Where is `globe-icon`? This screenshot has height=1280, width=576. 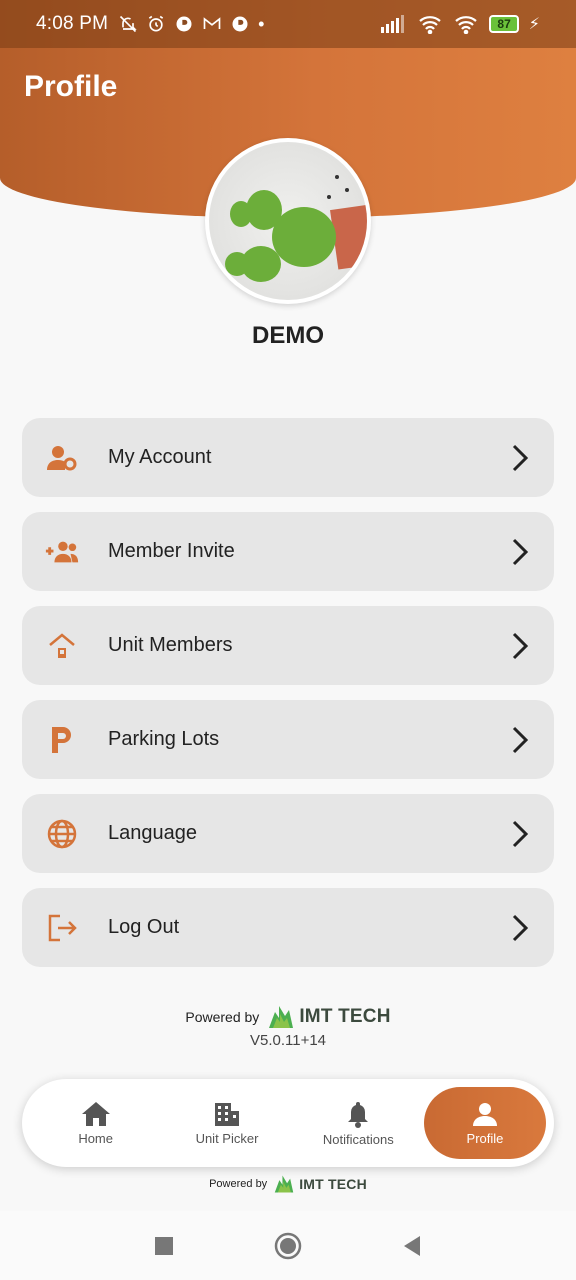 globe-icon is located at coordinates (62, 834).